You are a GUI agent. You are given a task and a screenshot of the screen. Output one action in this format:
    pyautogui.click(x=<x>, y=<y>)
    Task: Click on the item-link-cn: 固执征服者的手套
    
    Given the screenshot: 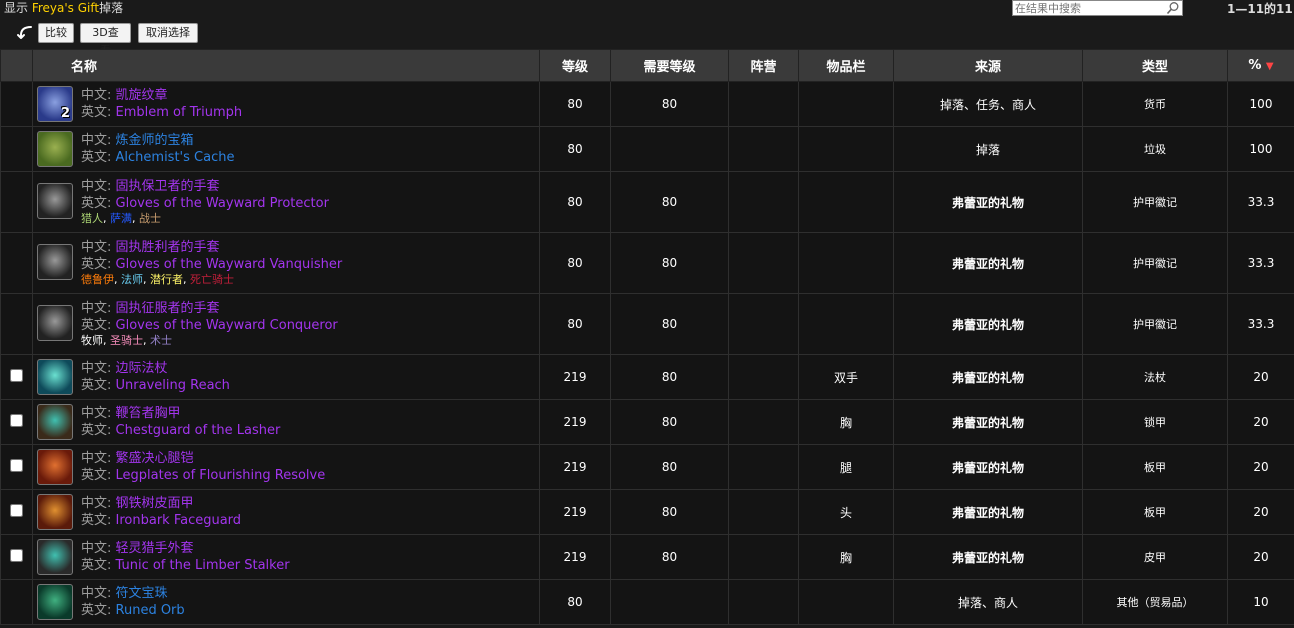 What is the action you would take?
    pyautogui.click(x=168, y=308)
    